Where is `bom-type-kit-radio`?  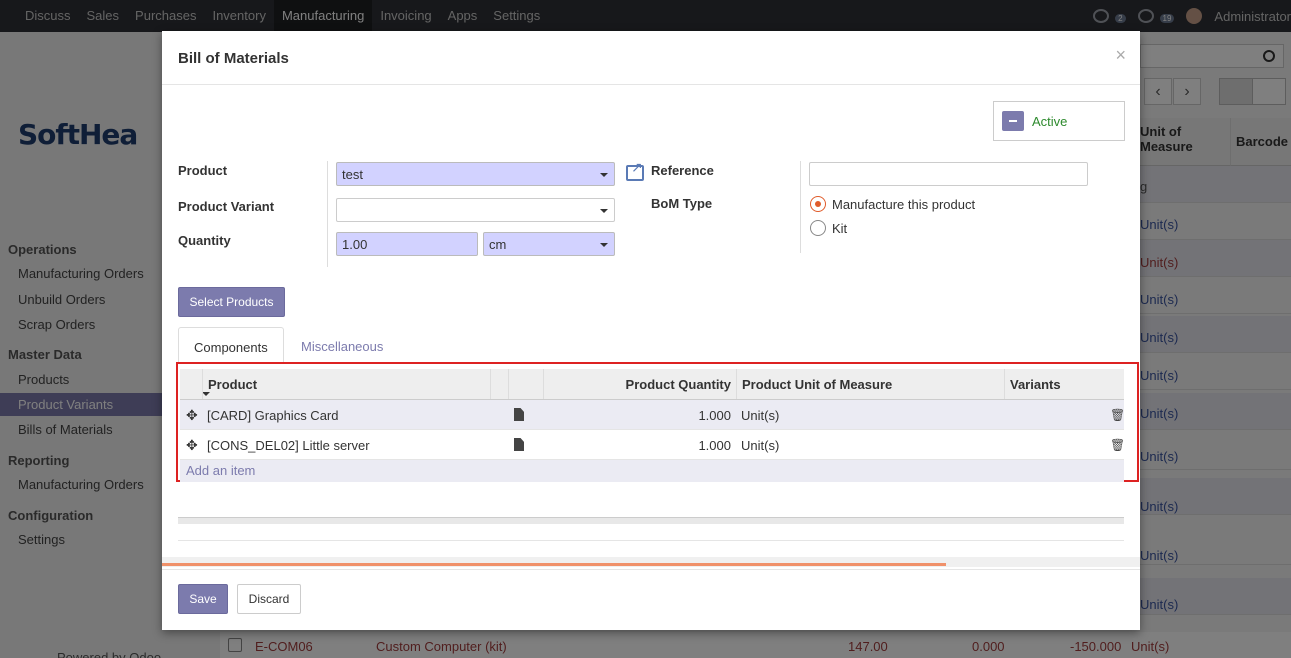 bom-type-kit-radio is located at coordinates (818, 228).